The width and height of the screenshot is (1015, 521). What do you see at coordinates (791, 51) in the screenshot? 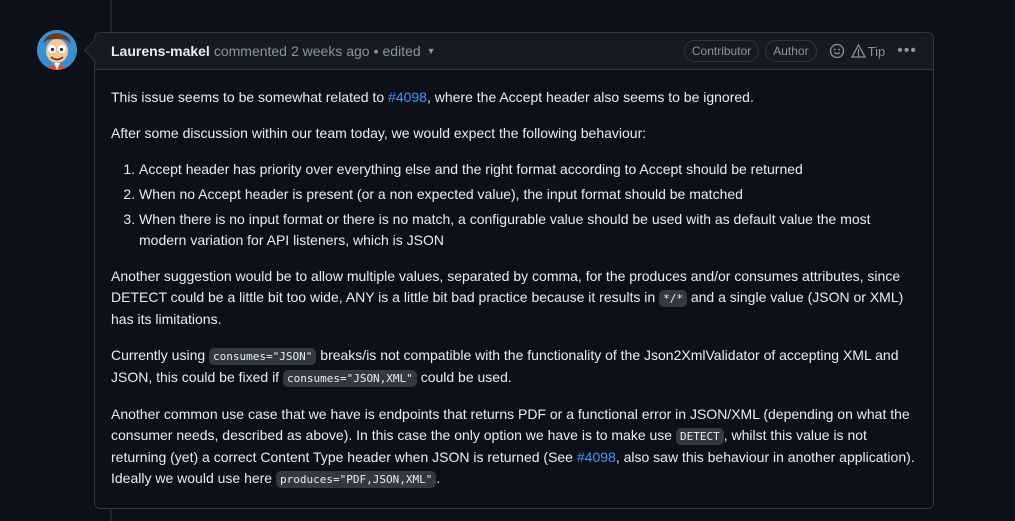
I see `author-badge: Author` at bounding box center [791, 51].